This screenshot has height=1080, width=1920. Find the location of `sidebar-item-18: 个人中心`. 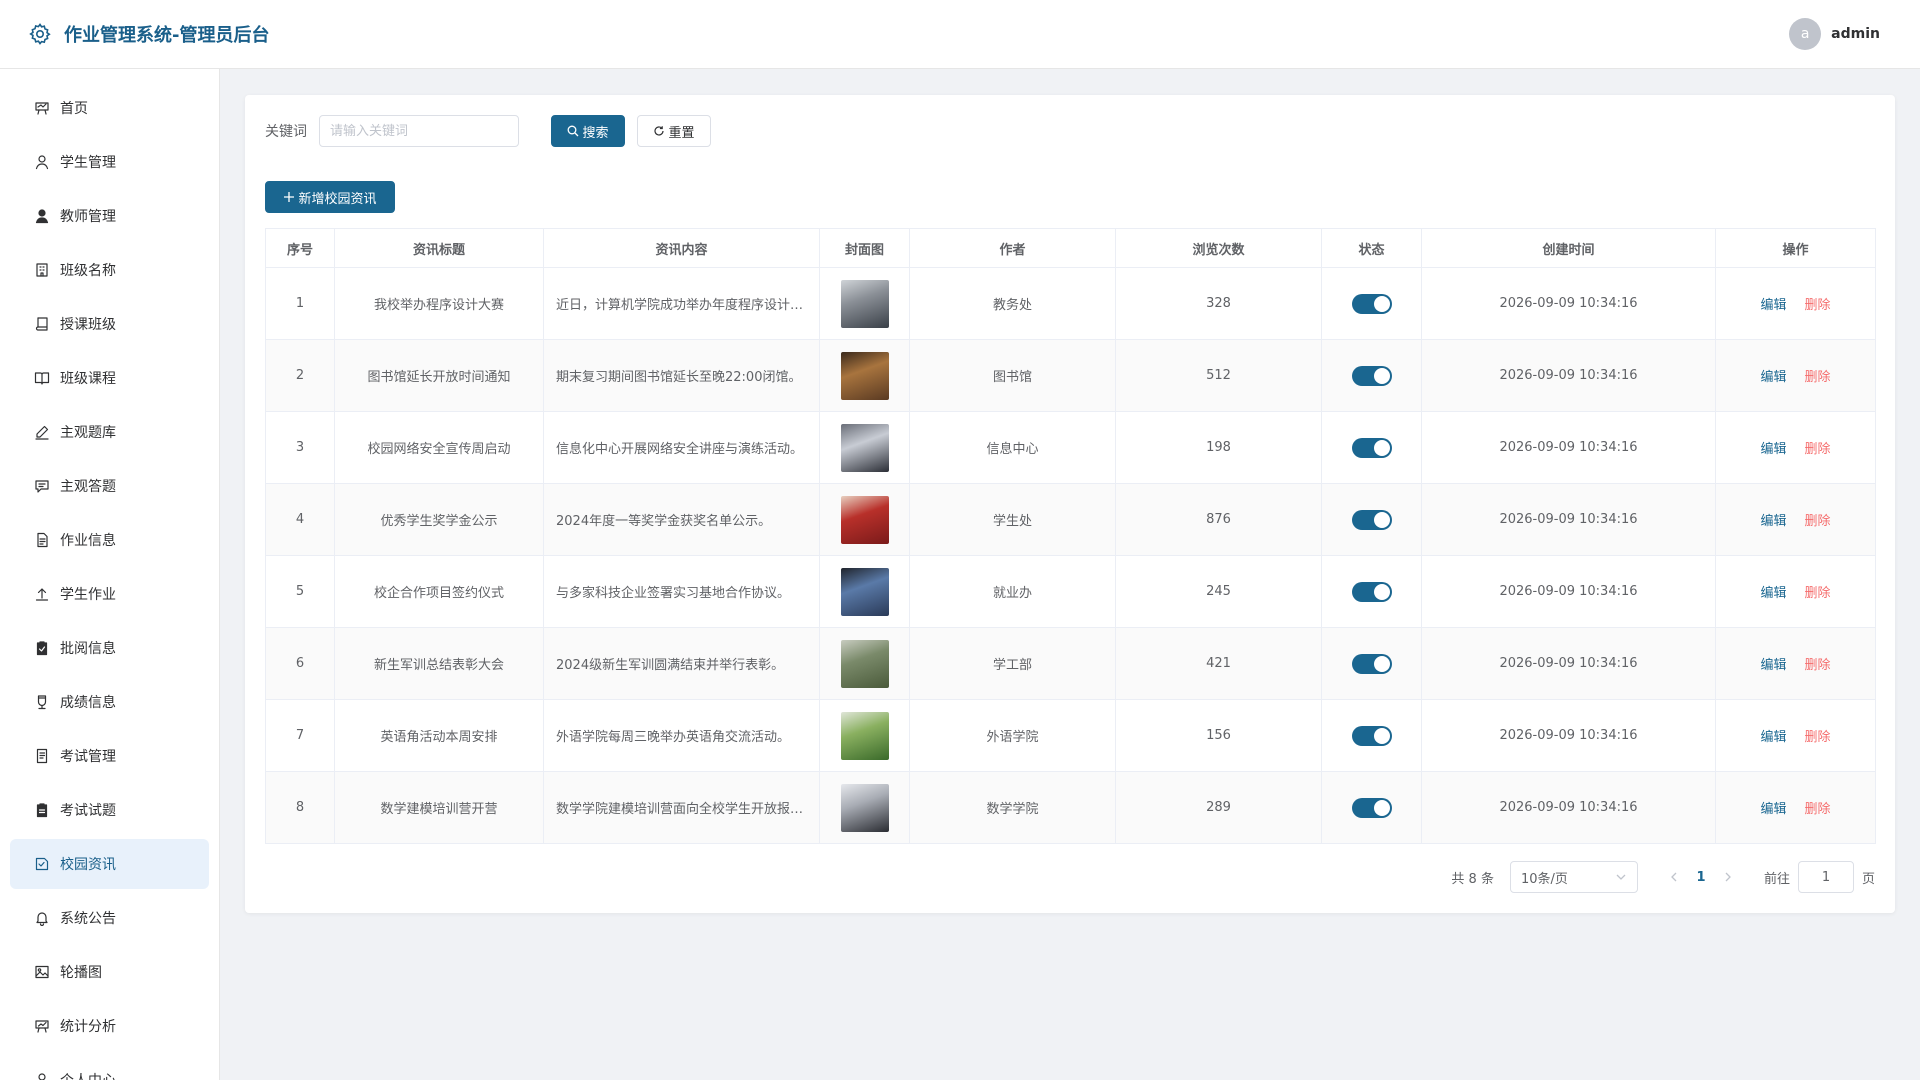

sidebar-item-18: 个人中心 is located at coordinates (109, 1067).